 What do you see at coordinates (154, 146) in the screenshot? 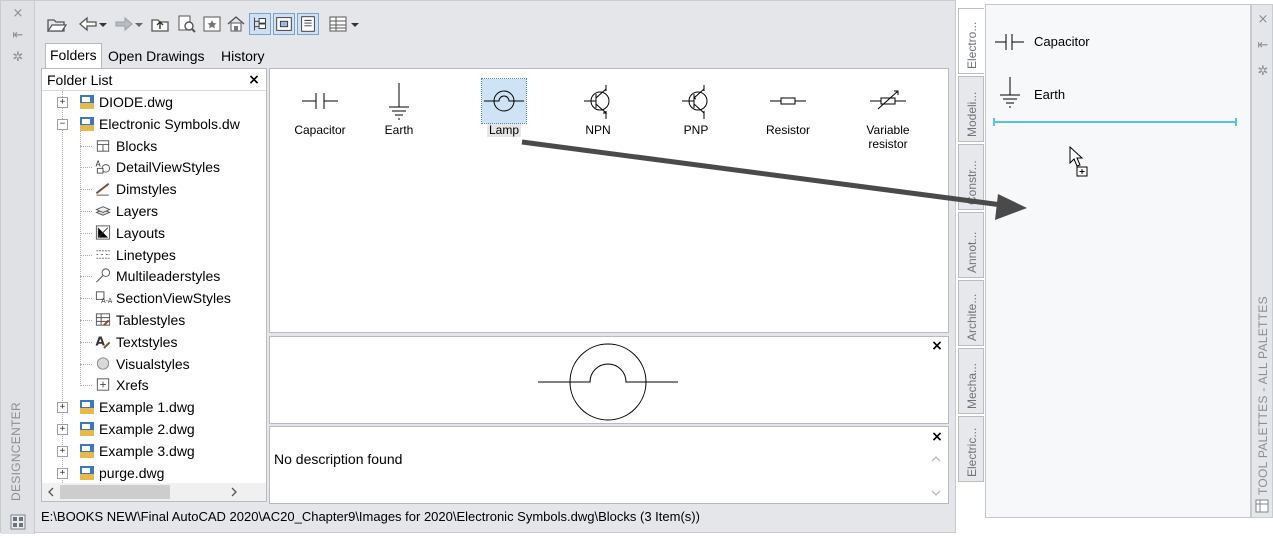
I see `tree-item: Blocks` at bounding box center [154, 146].